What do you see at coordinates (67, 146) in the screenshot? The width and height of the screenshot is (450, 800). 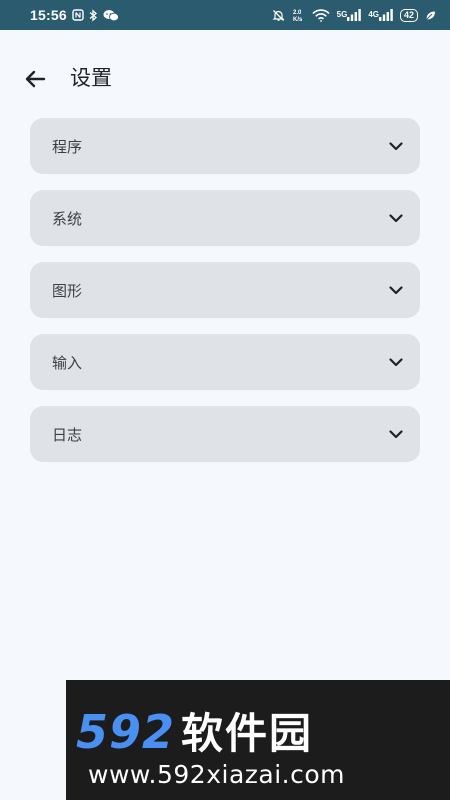 I see `section-label: 程序` at bounding box center [67, 146].